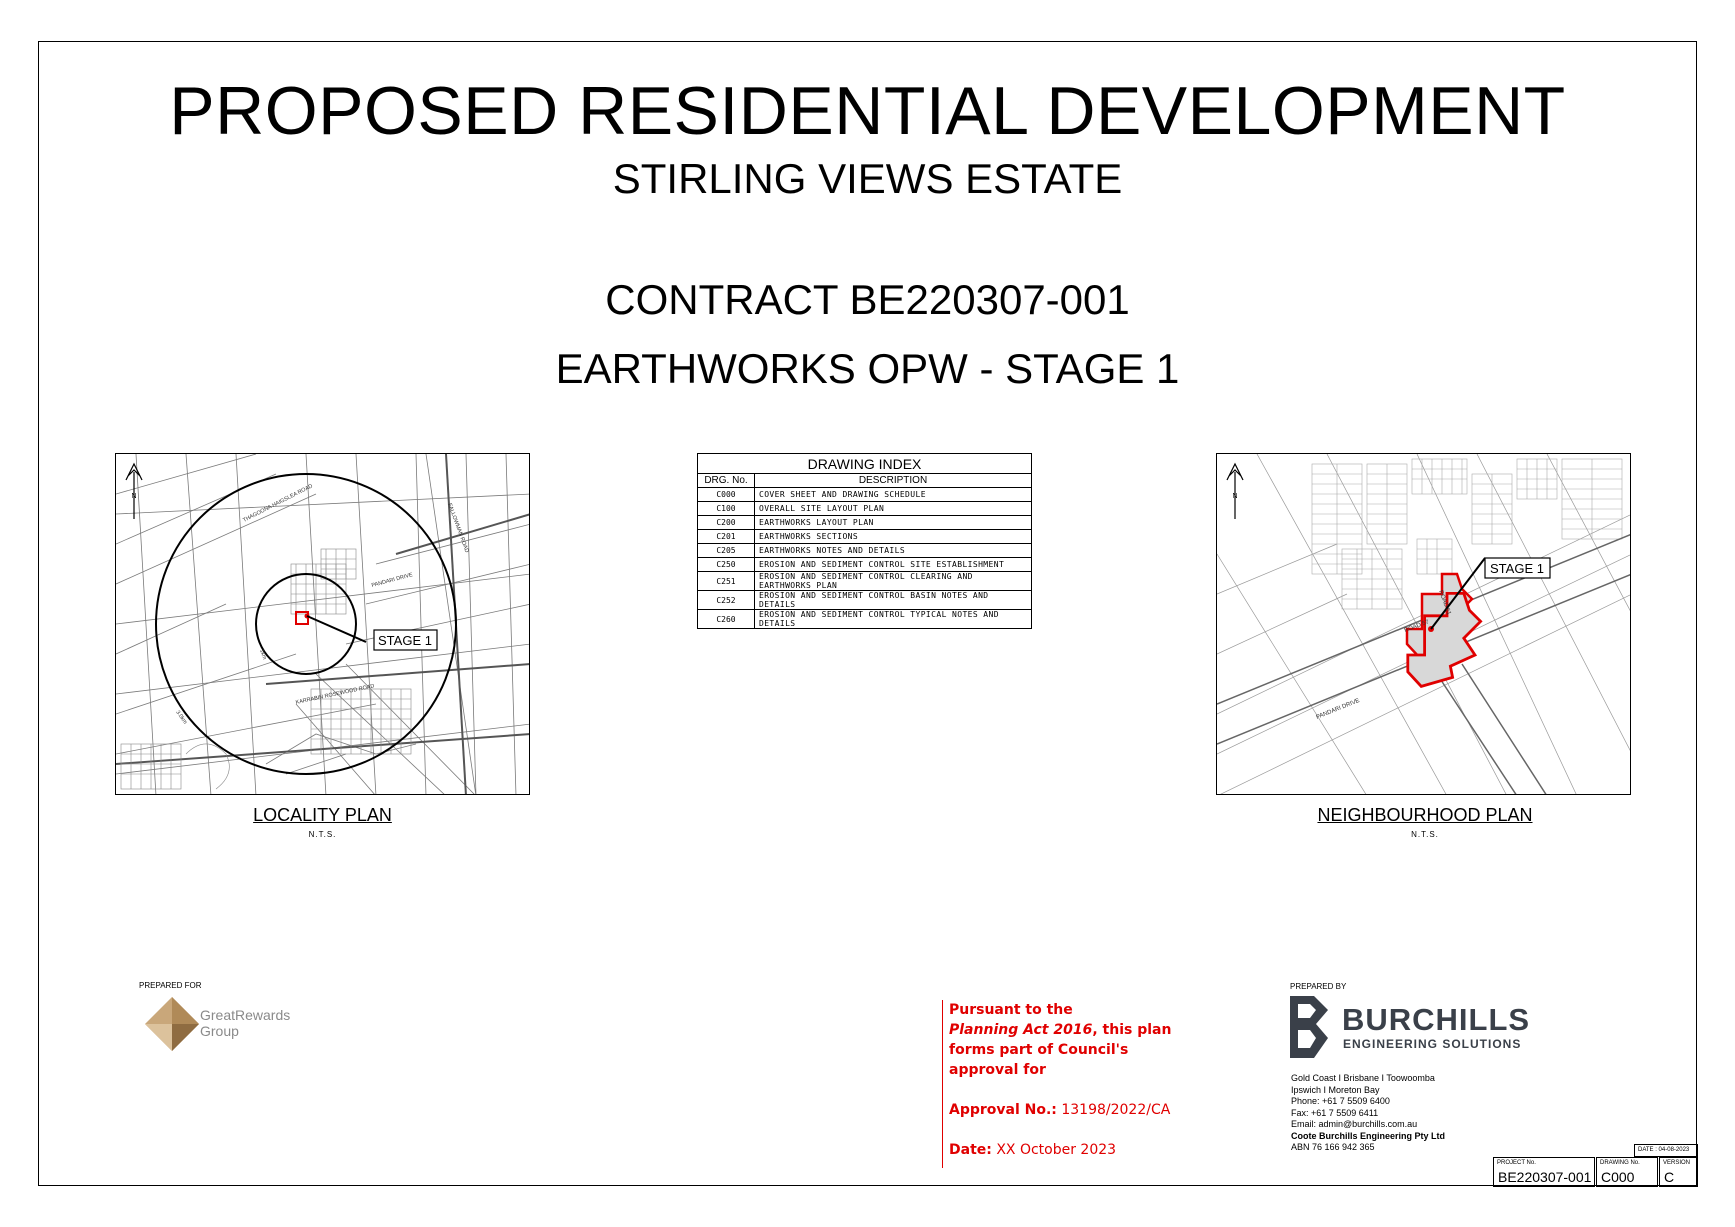  What do you see at coordinates (1021, 1030) in the screenshot?
I see `approval-act: Planning Act 2016` at bounding box center [1021, 1030].